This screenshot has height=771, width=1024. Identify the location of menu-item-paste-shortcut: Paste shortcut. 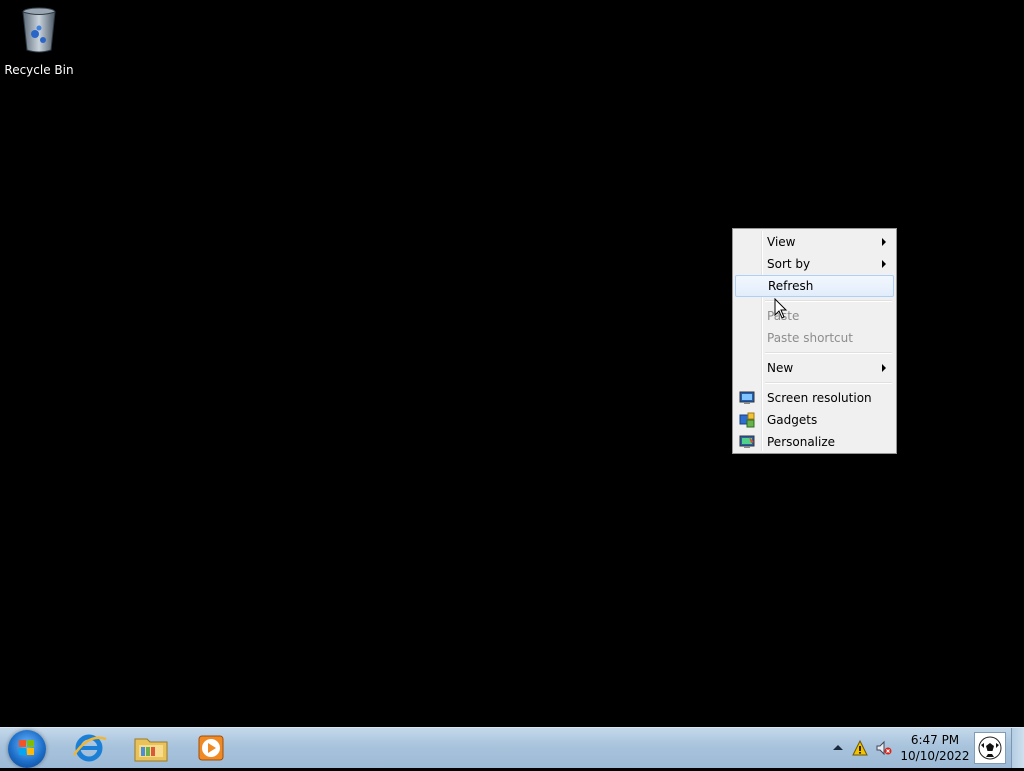
(814, 338).